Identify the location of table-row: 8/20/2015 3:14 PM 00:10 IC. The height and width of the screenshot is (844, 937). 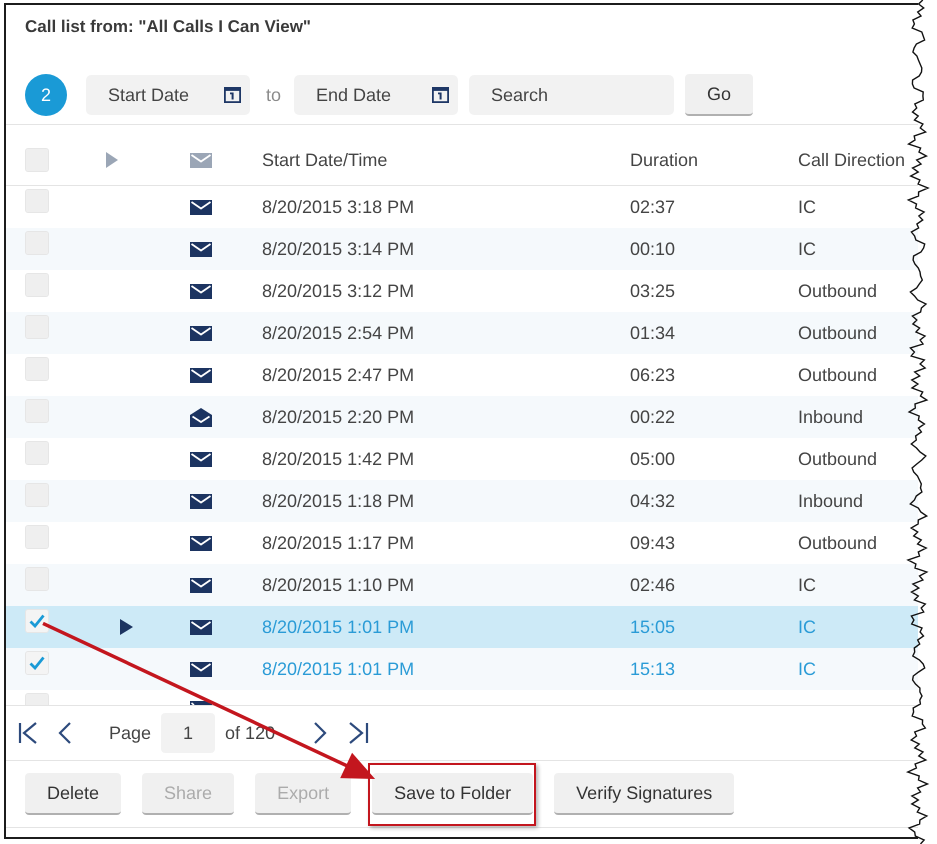
(462, 249).